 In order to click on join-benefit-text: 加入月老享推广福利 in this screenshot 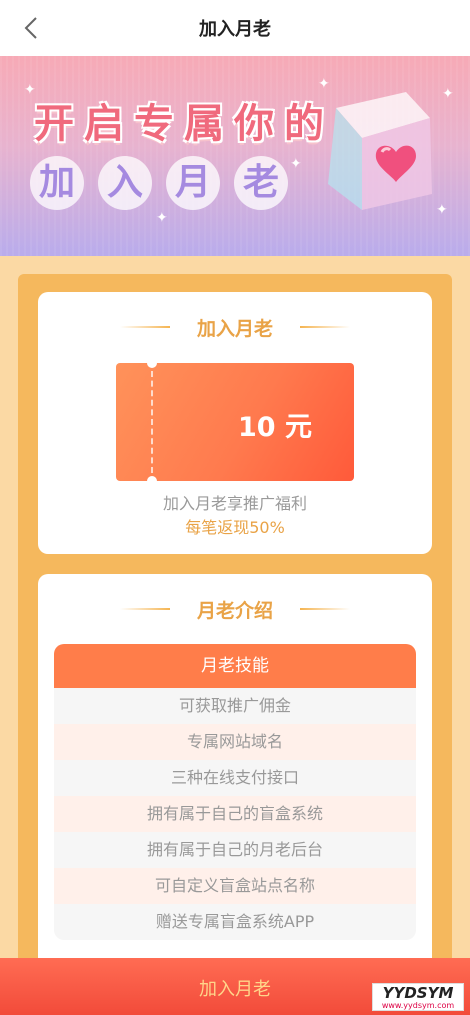, I will do `click(234, 503)`.